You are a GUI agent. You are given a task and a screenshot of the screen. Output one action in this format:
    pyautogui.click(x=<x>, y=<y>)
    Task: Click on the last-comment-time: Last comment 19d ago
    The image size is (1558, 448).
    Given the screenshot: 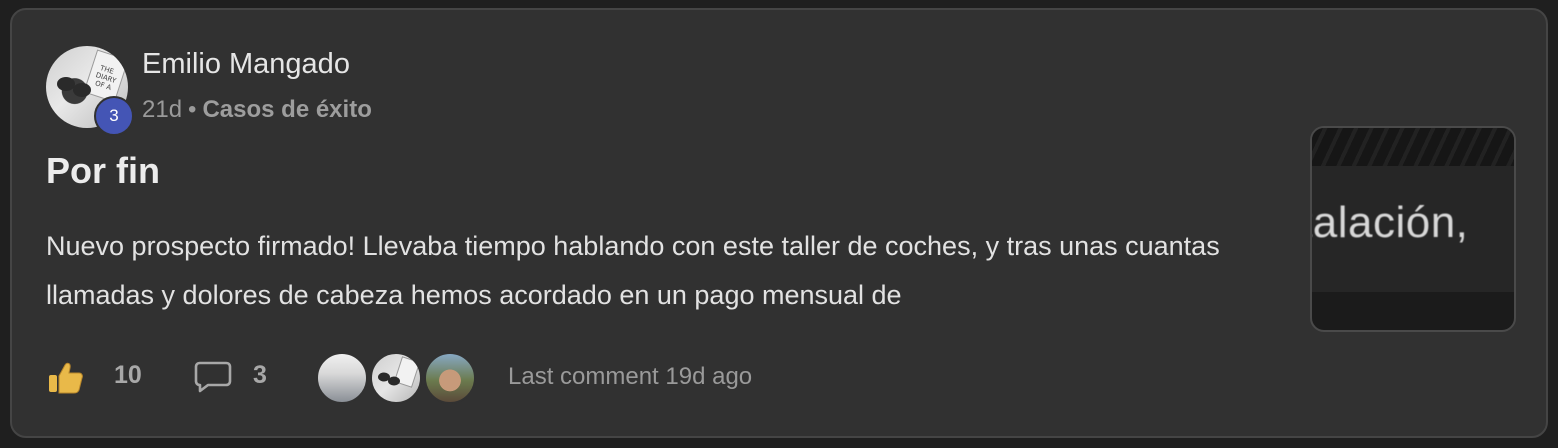 What is the action you would take?
    pyautogui.click(x=630, y=376)
    